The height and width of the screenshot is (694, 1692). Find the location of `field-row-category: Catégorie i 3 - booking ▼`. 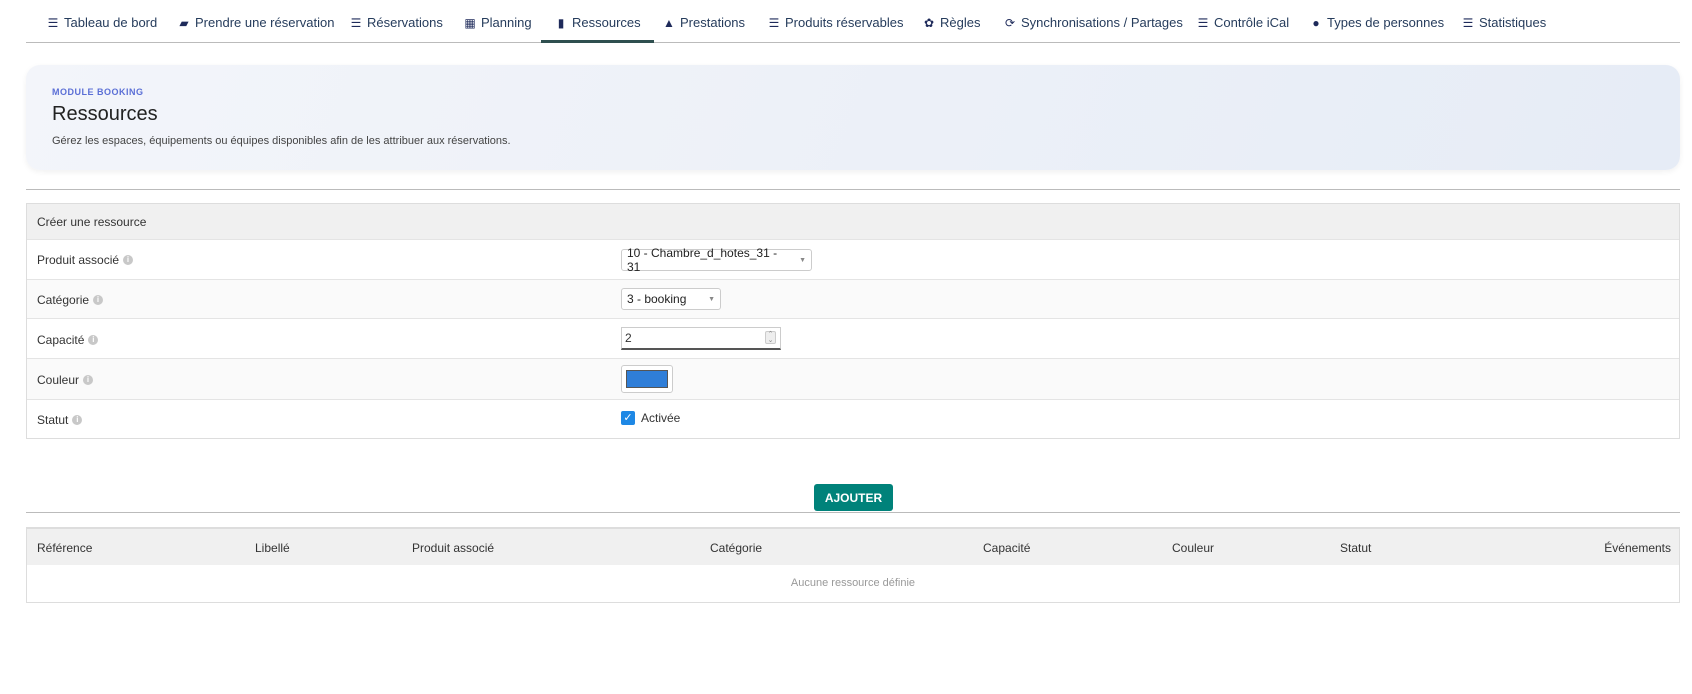

field-row-category: Catégorie i 3 - booking ▼ is located at coordinates (853, 298).